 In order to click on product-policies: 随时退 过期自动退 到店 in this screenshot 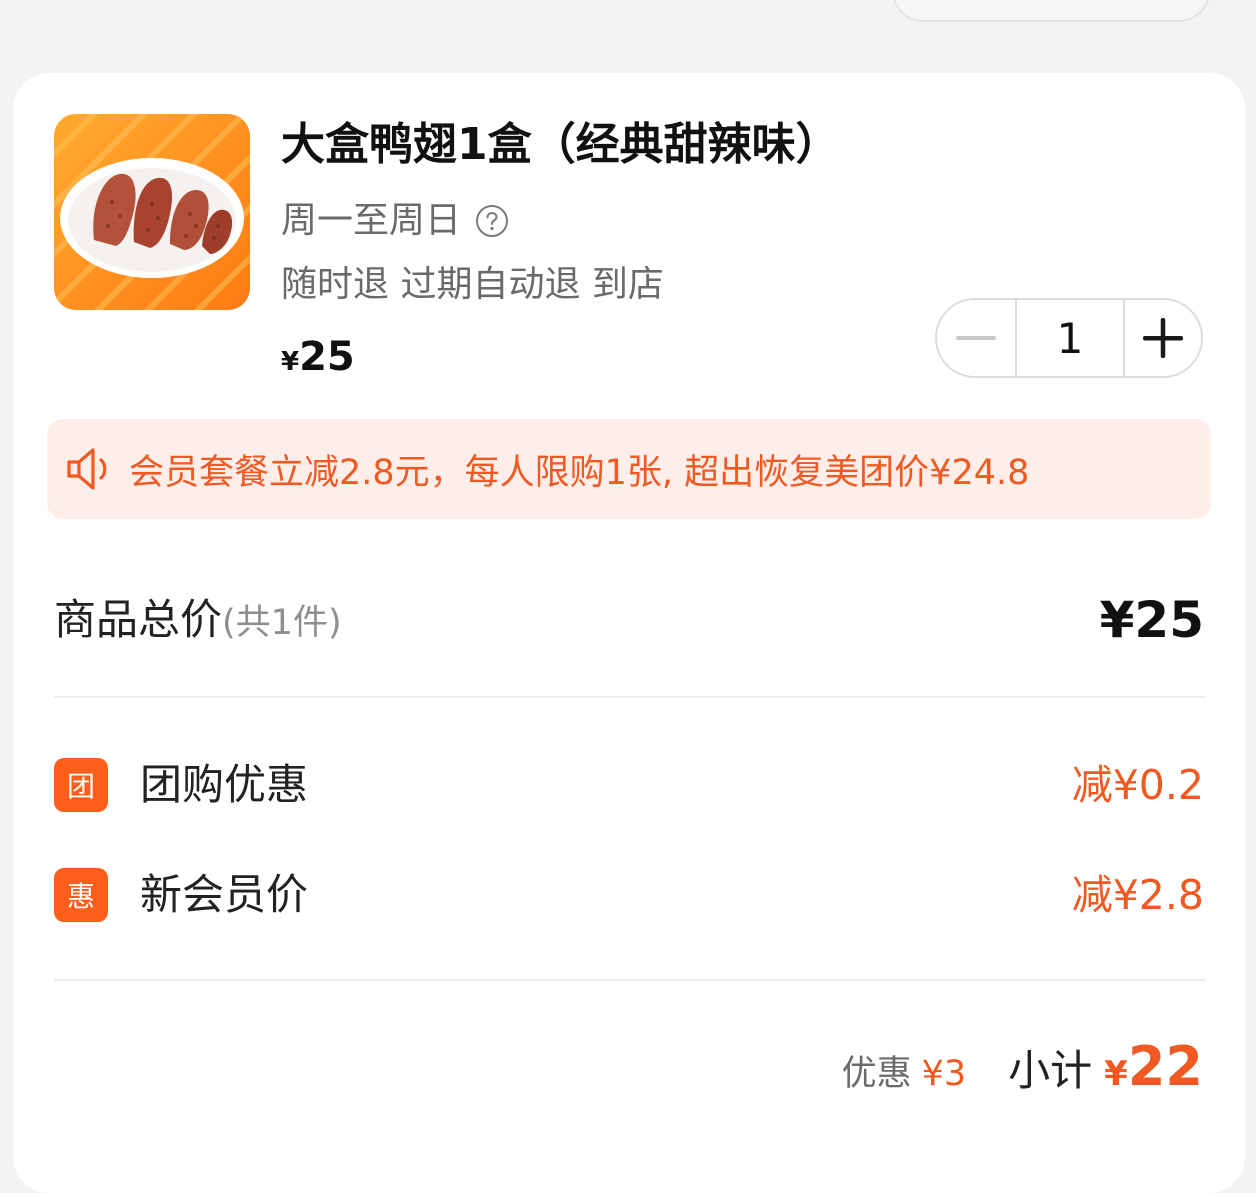, I will do `click(472, 284)`.